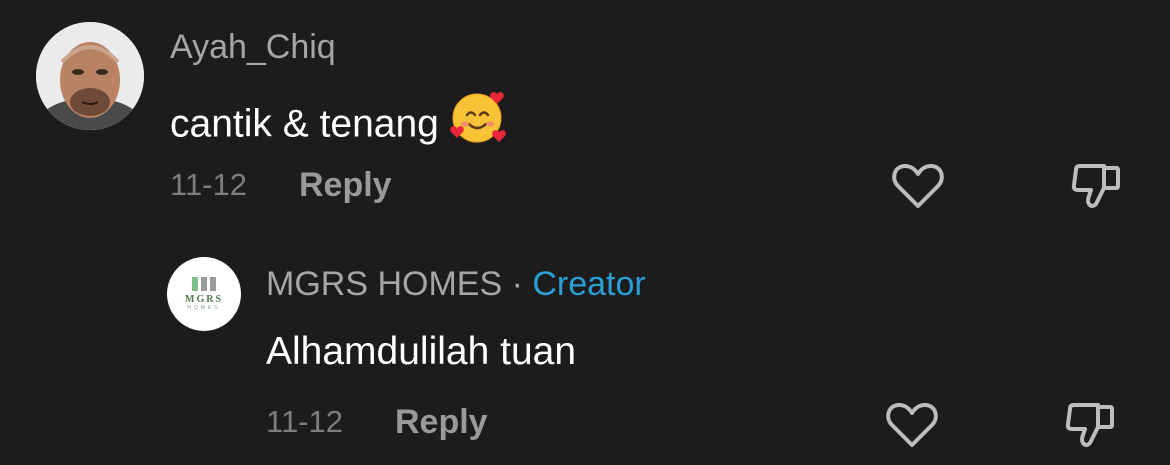  Describe the element at coordinates (204, 299) in the screenshot. I see `logo-text: MGRS` at that location.